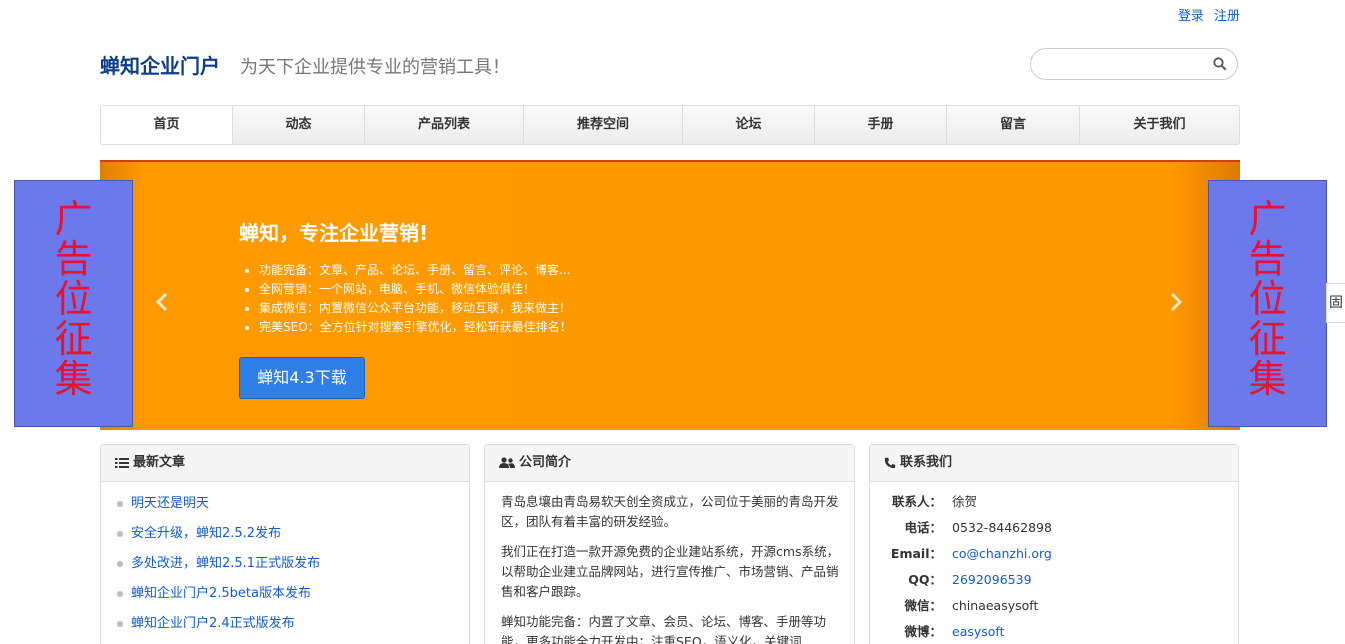  What do you see at coordinates (603, 125) in the screenshot?
I see `nav-item-spaces: 推荐空间` at bounding box center [603, 125].